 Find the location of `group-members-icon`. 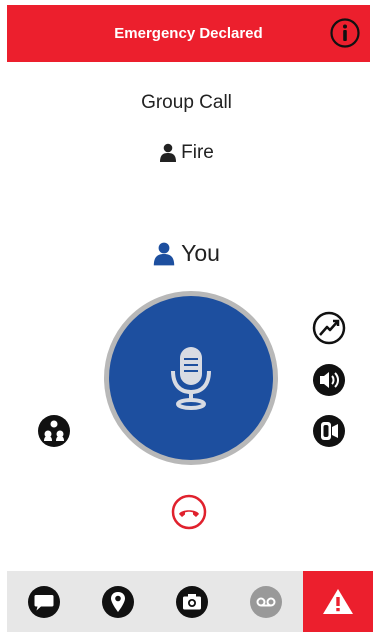

group-members-icon is located at coordinates (54, 431).